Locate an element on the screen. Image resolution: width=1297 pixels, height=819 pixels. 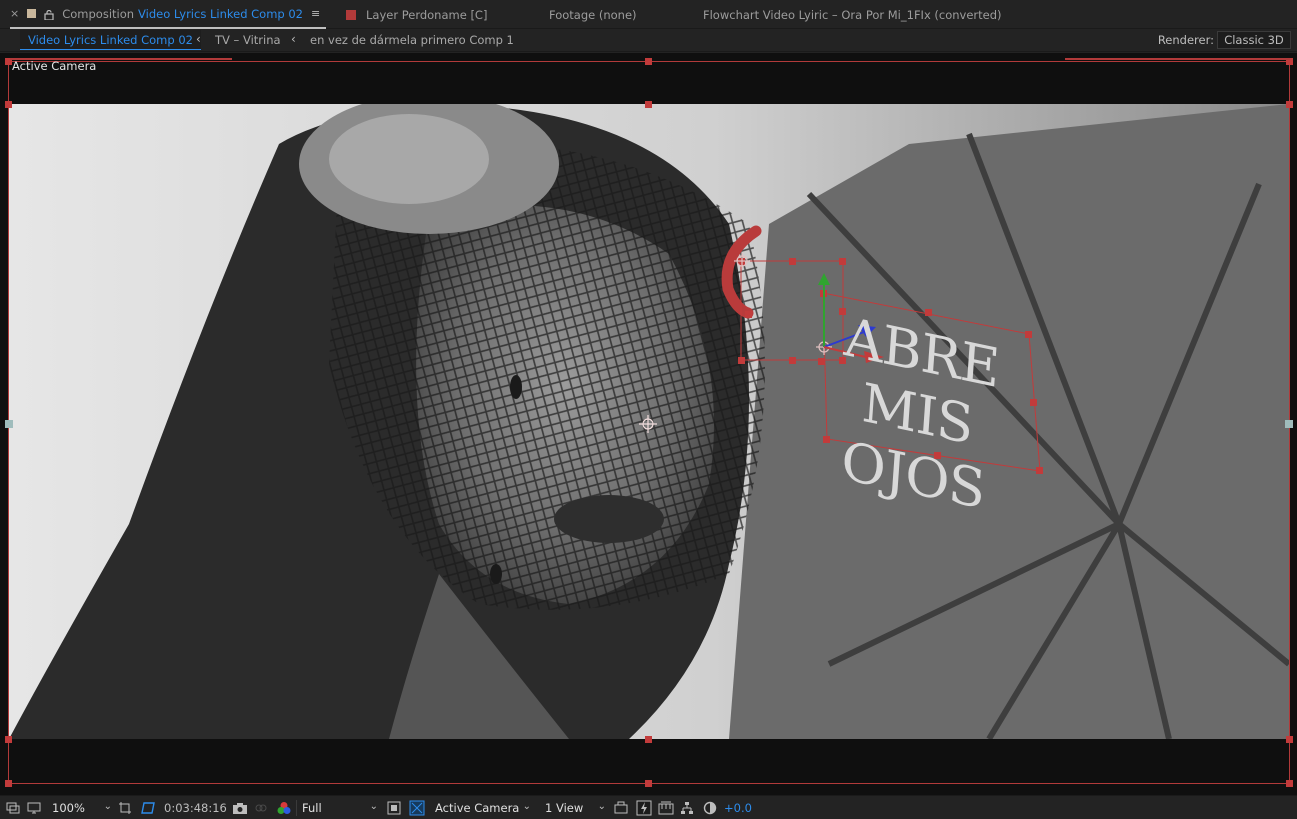
y-axis-arrow-icon is located at coordinates (824, 279).